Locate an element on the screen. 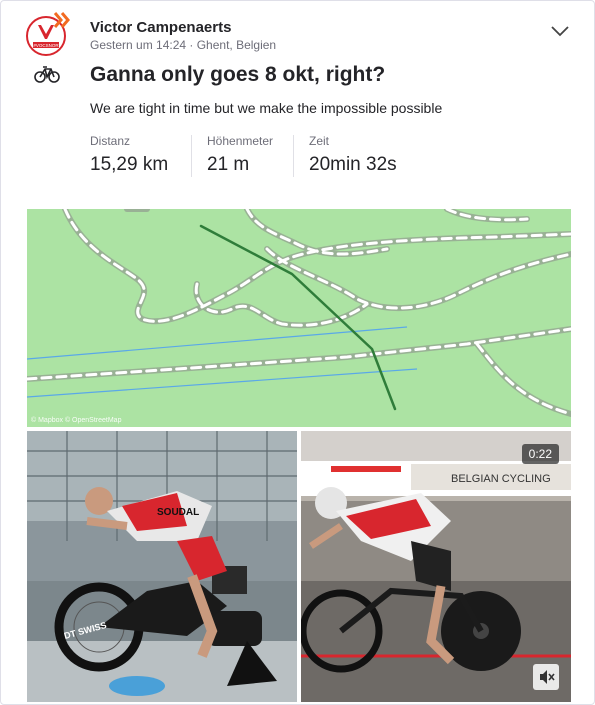  activity-title: Ganna only goes 8 okt, right? is located at coordinates (237, 75).